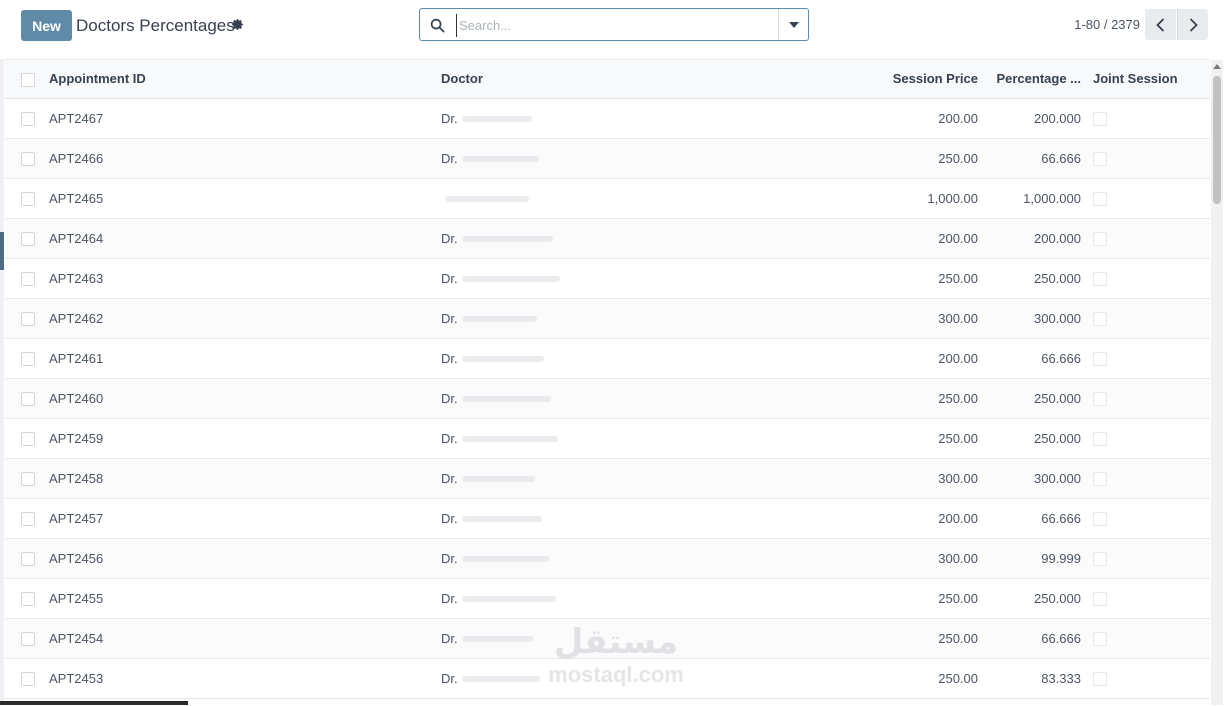 The image size is (1225, 706). I want to click on table-row: APT2457 Dr. 200.00 66.666, so click(607, 518).